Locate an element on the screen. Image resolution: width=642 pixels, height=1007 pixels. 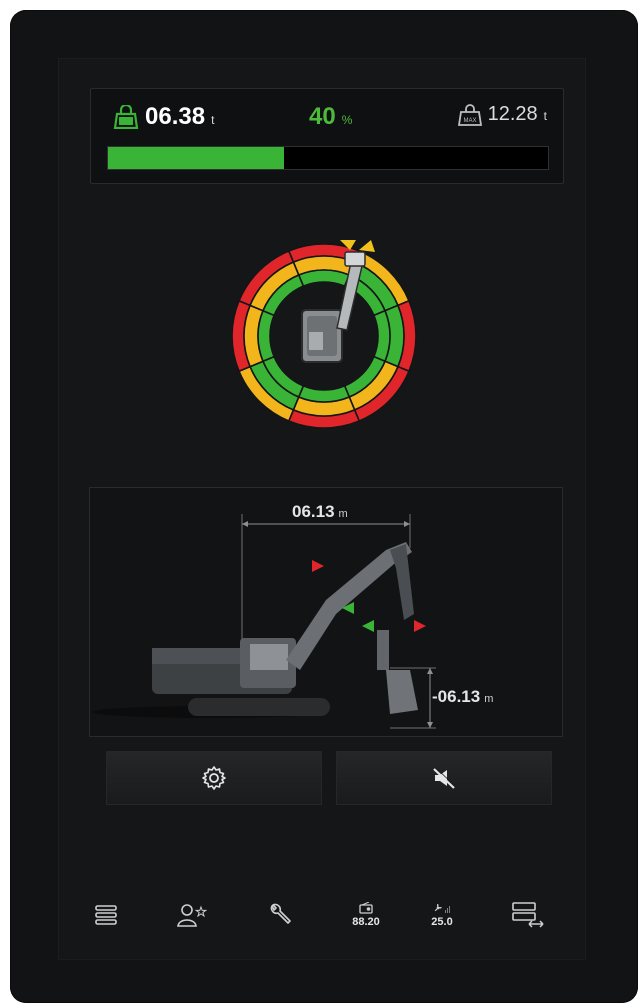
swing-limit-right-marker is located at coordinates (367, 246).